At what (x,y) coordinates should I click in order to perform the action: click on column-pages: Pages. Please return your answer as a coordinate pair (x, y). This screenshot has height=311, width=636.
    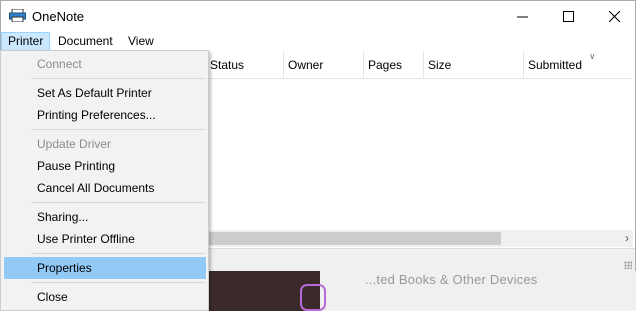
    Looking at the image, I should click on (394, 65).